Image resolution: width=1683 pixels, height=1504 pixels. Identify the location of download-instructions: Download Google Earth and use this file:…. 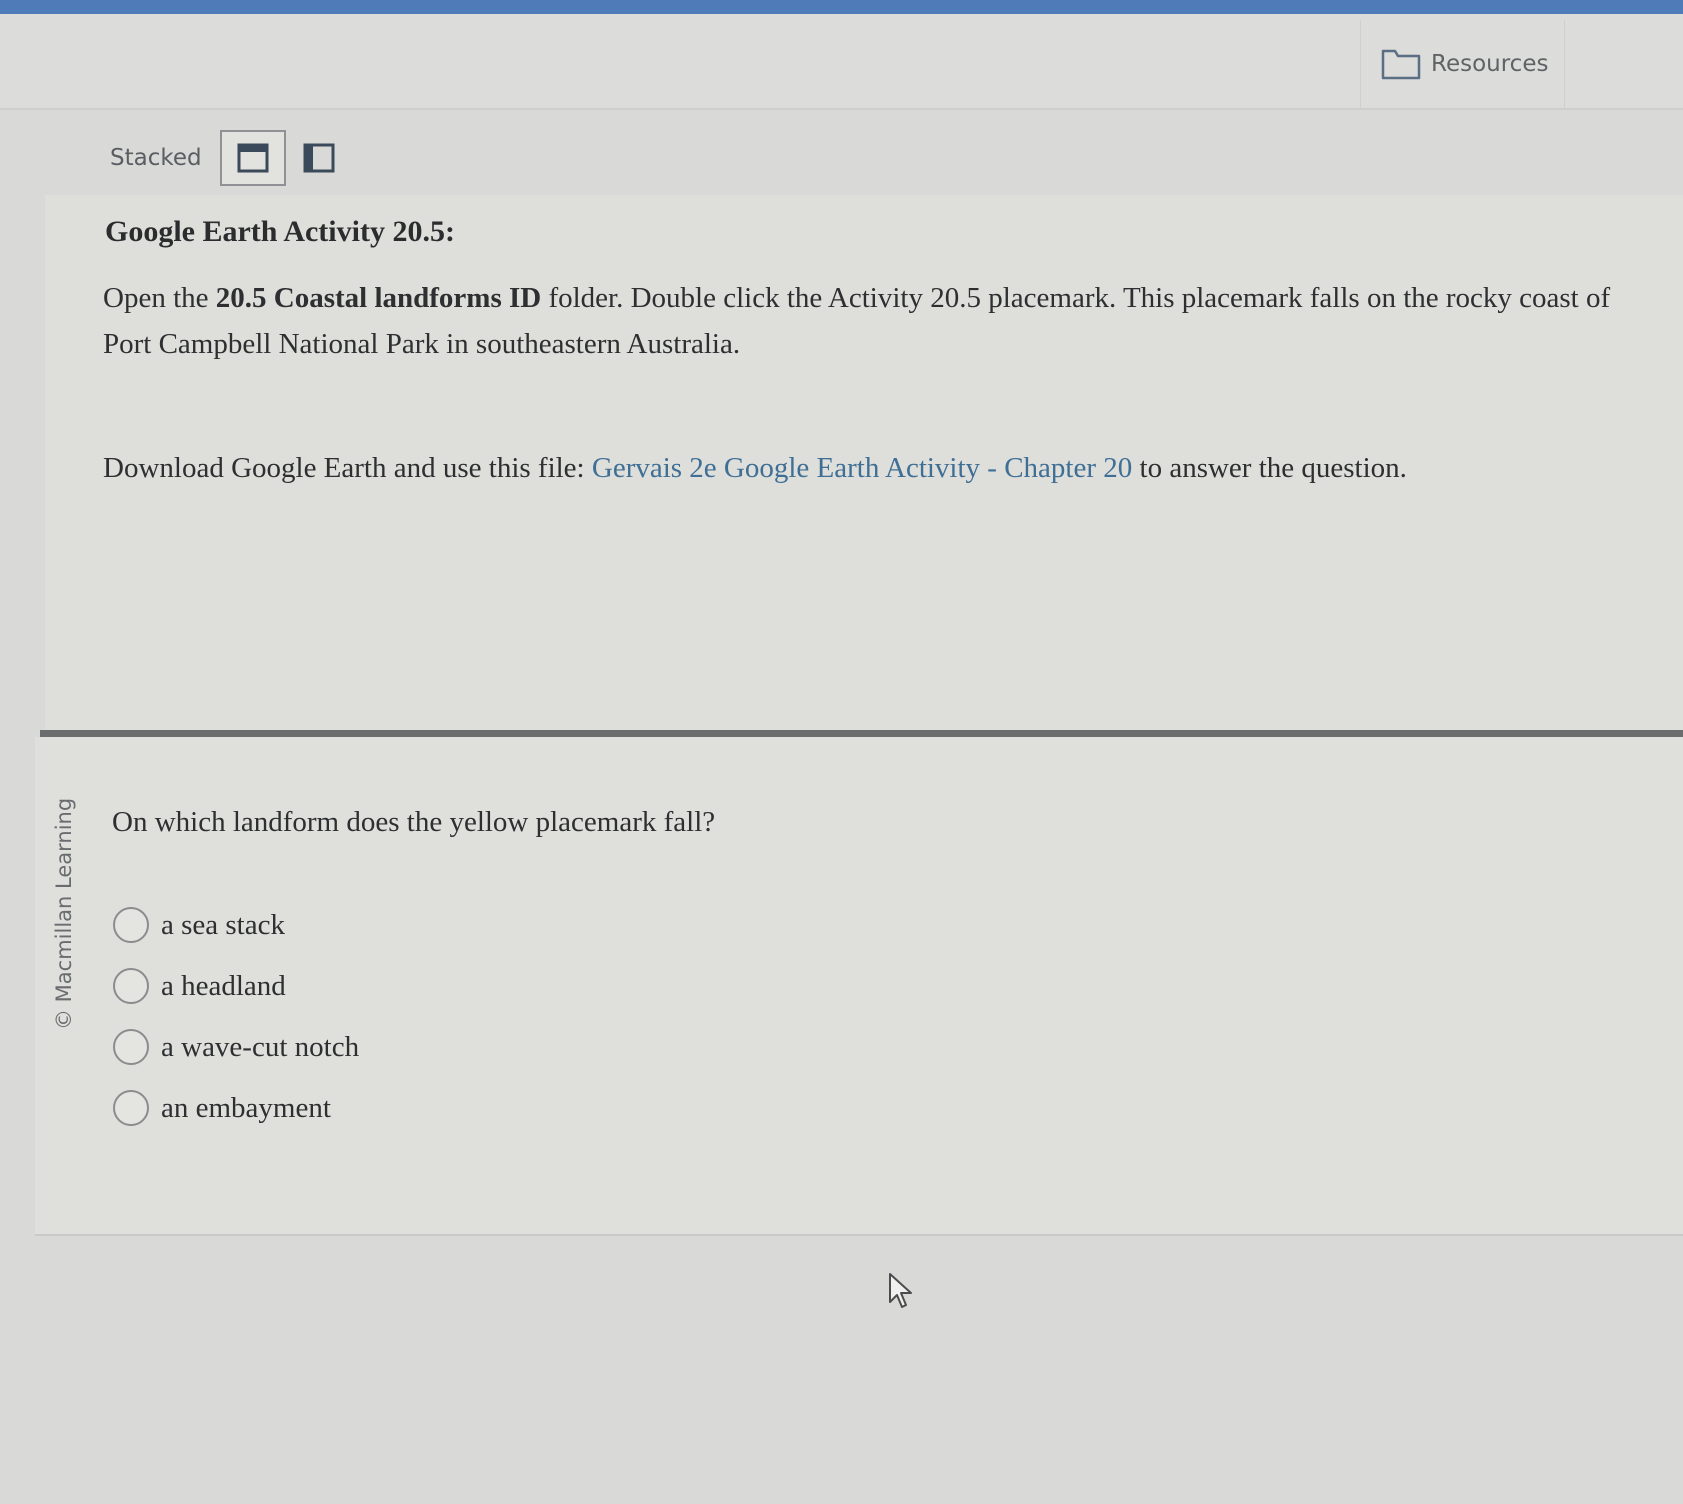
(883, 468).